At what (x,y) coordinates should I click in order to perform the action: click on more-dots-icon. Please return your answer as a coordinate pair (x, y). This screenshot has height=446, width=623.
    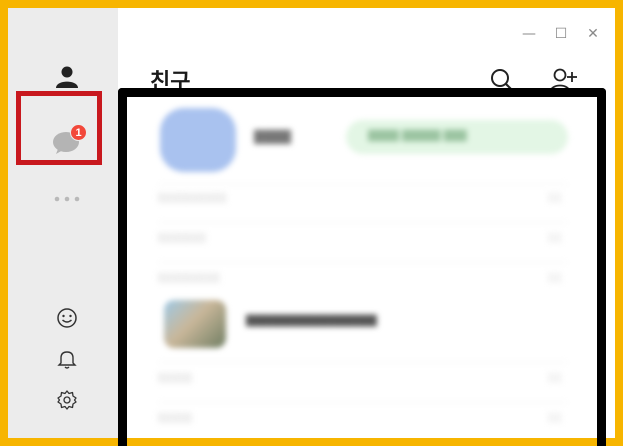
    Looking at the image, I should click on (67, 199).